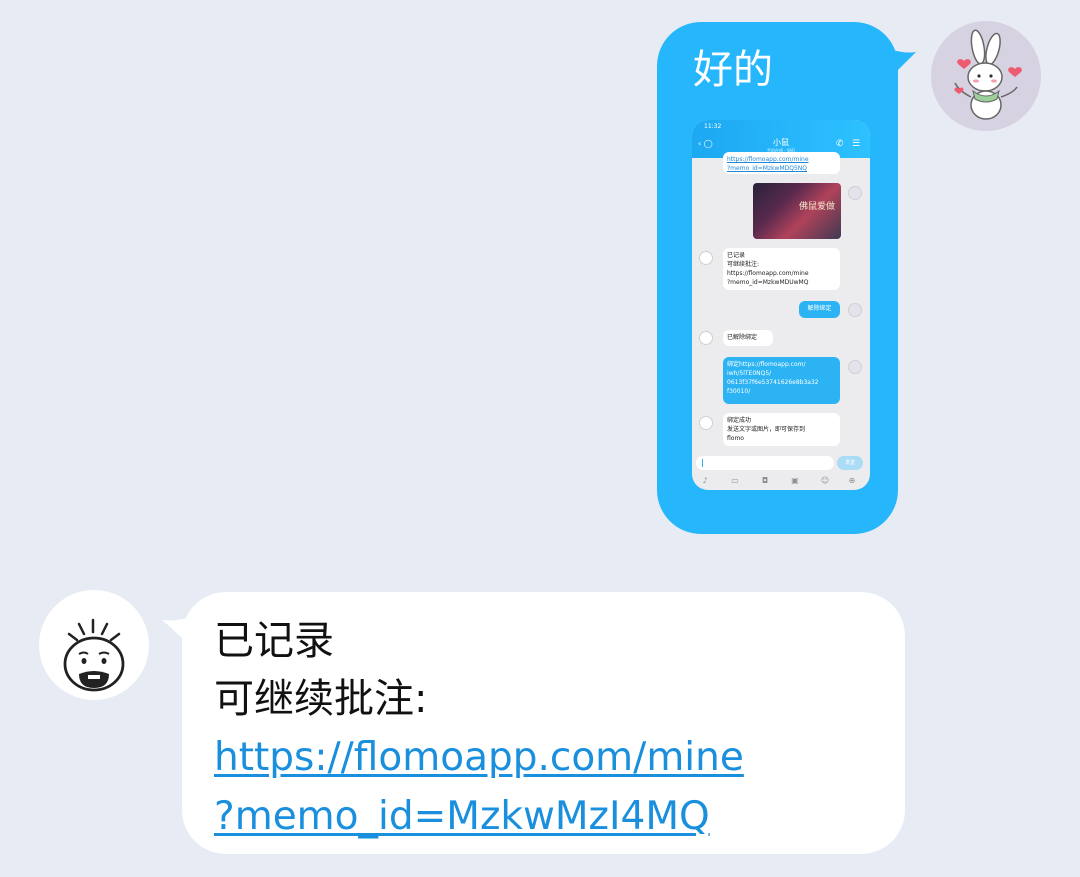 The height and width of the screenshot is (877, 1080). I want to click on screenshot-unbind-command: 解除绑定, so click(819, 309).